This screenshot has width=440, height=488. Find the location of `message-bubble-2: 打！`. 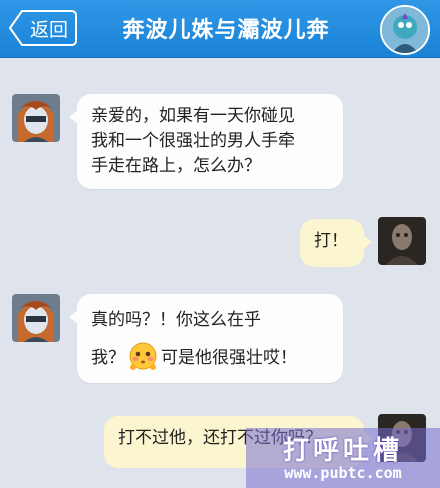

message-bubble-2: 打！ is located at coordinates (336, 243).